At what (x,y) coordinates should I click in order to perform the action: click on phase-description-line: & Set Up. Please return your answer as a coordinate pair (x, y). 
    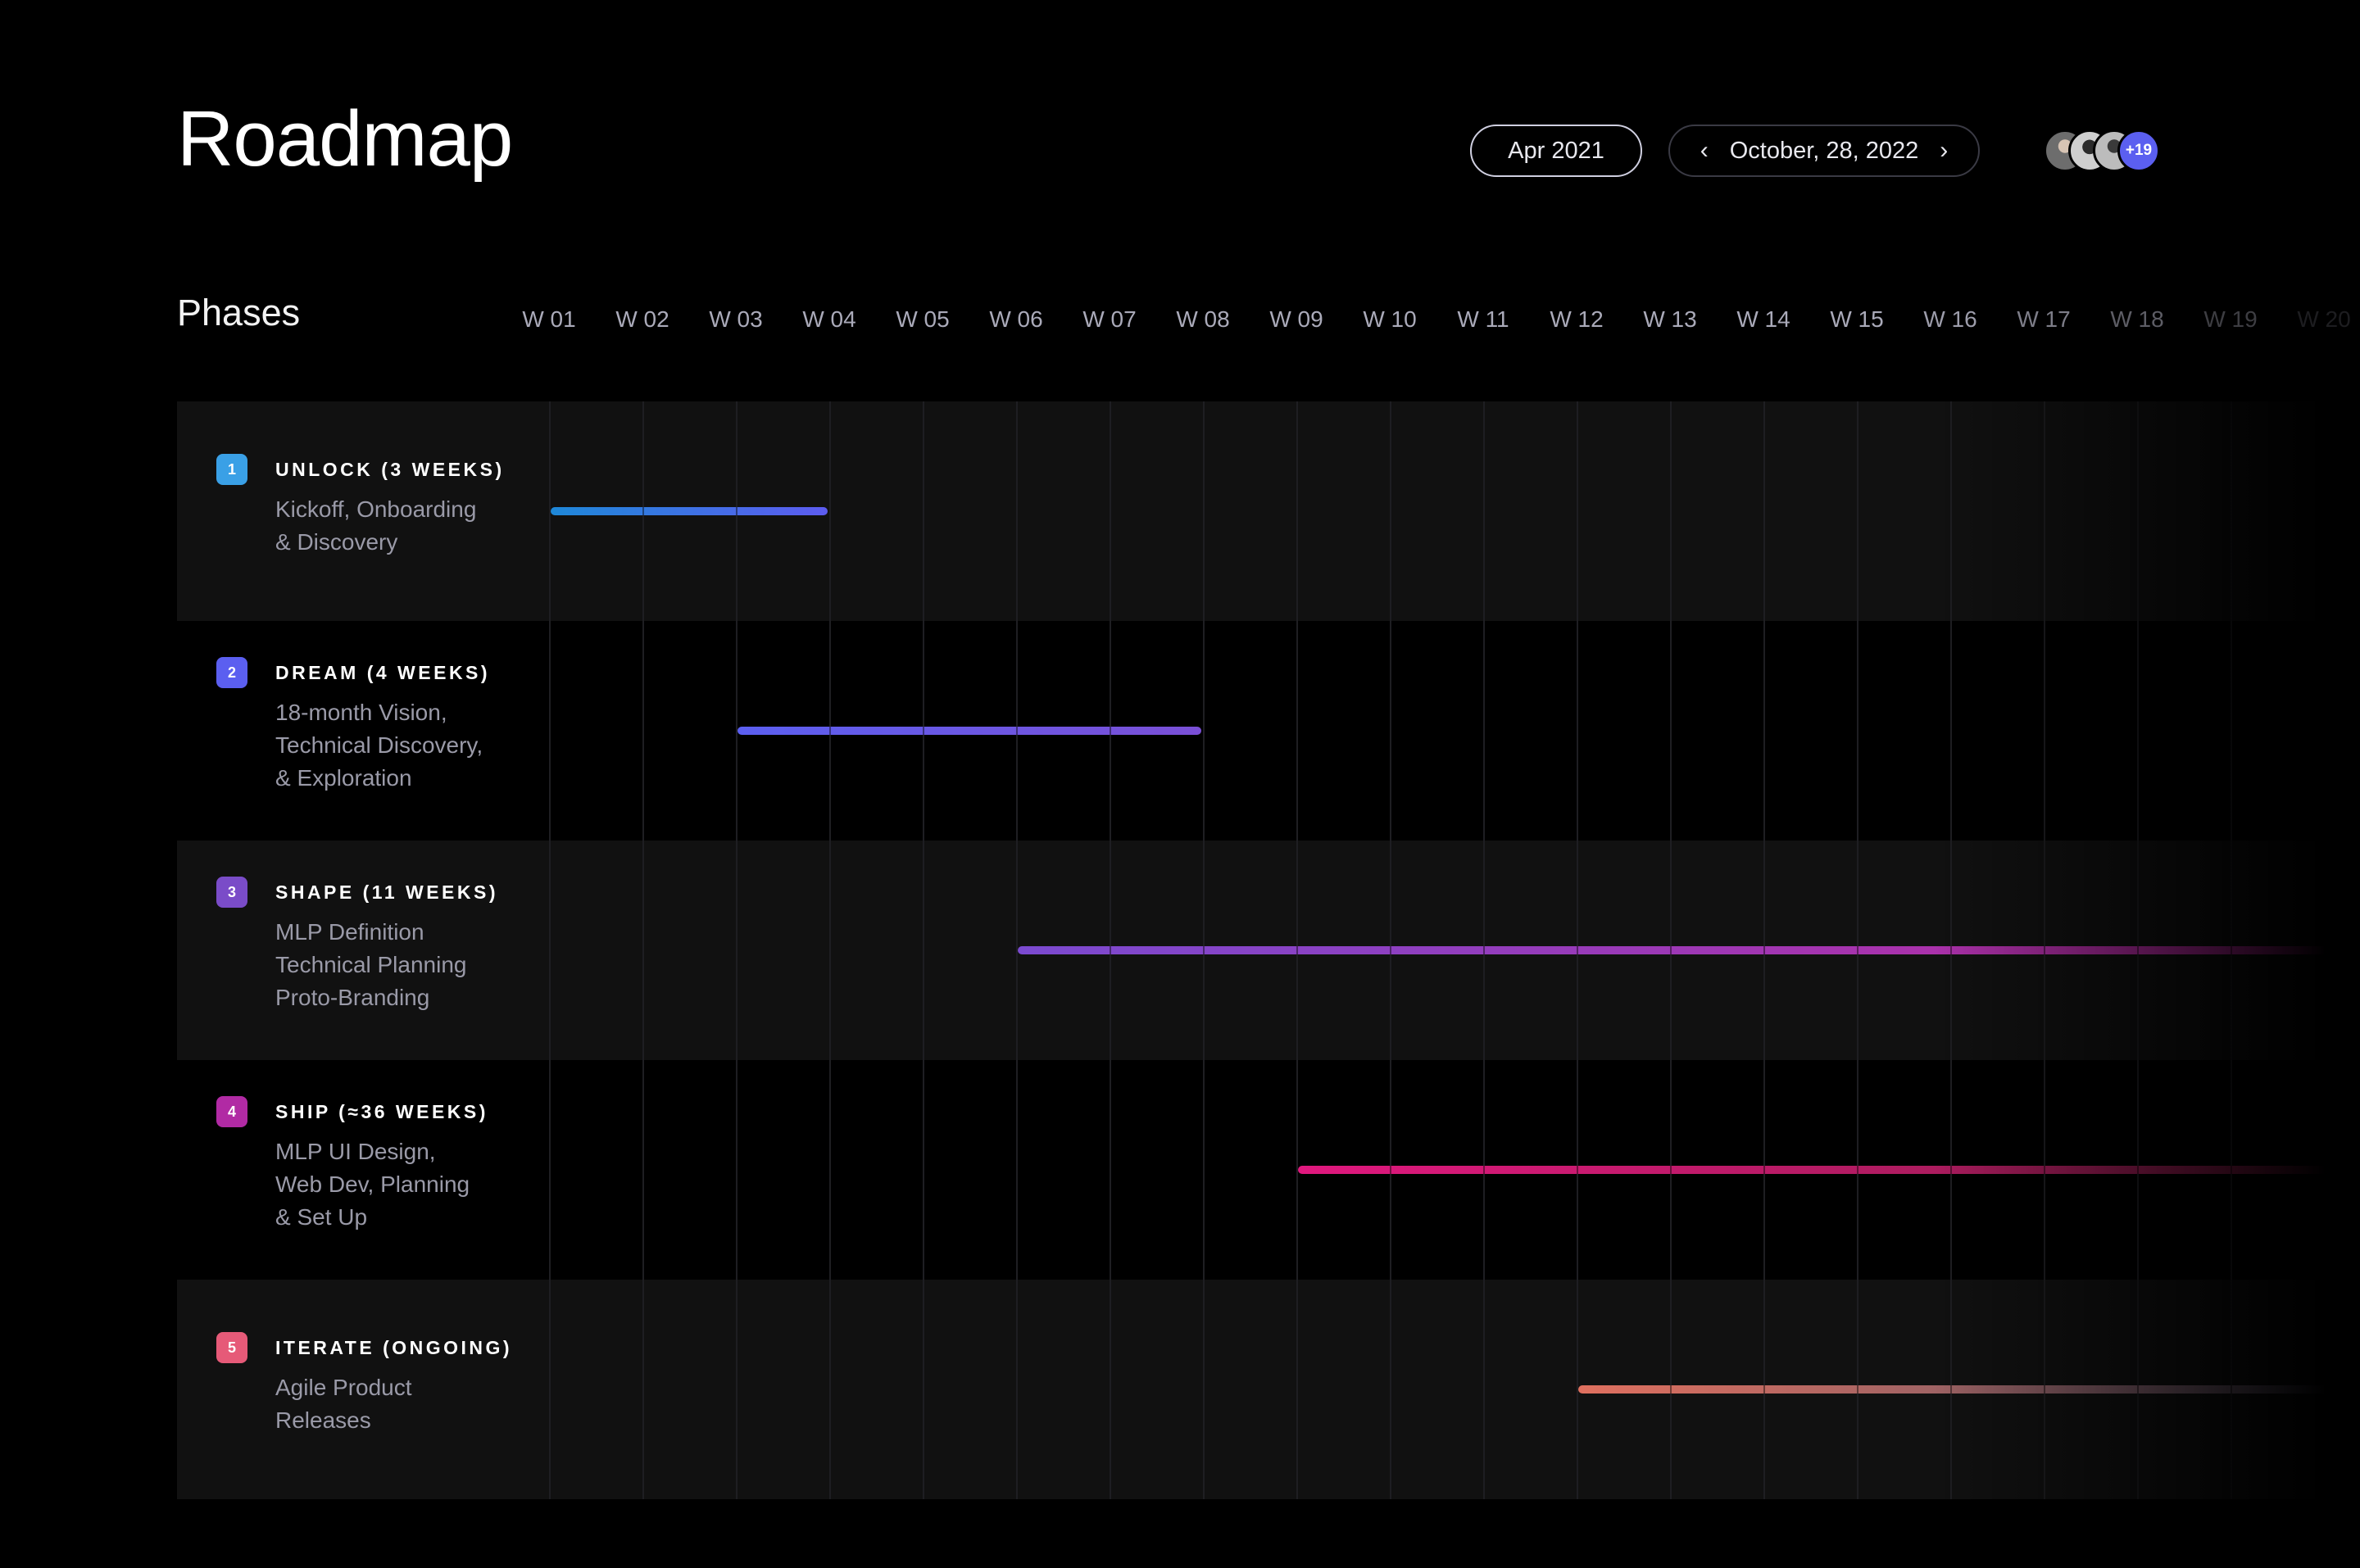
    Looking at the image, I should click on (321, 1217).